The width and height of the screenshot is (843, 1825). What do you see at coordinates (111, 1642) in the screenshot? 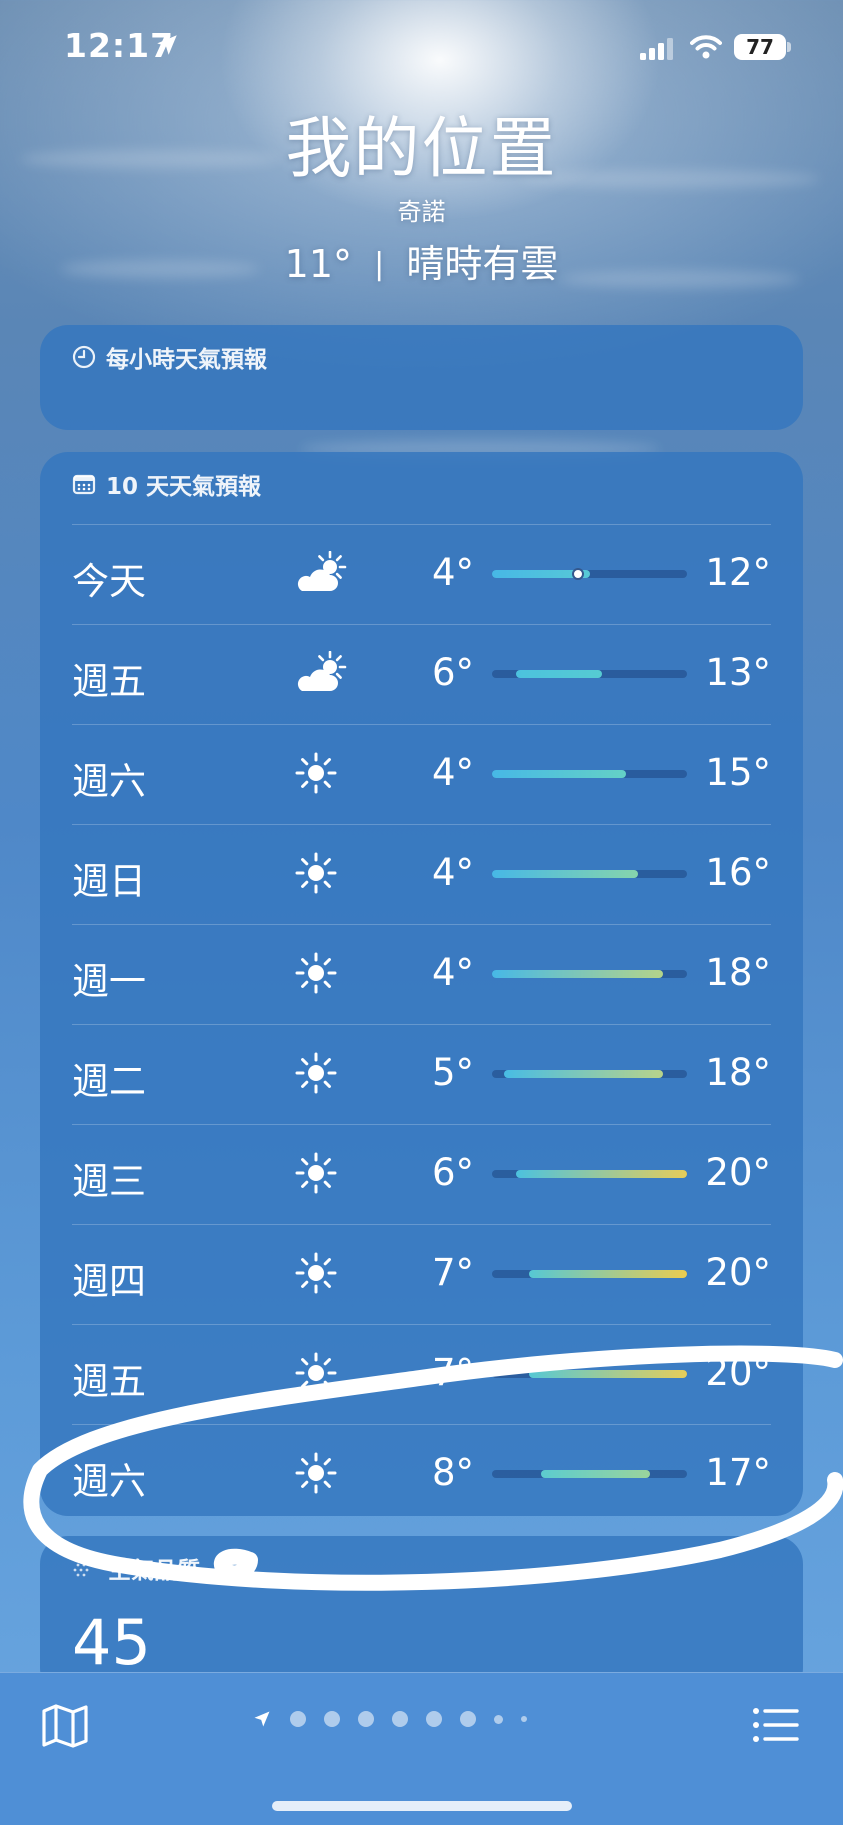
I see `air-quality-value: 45` at bounding box center [111, 1642].